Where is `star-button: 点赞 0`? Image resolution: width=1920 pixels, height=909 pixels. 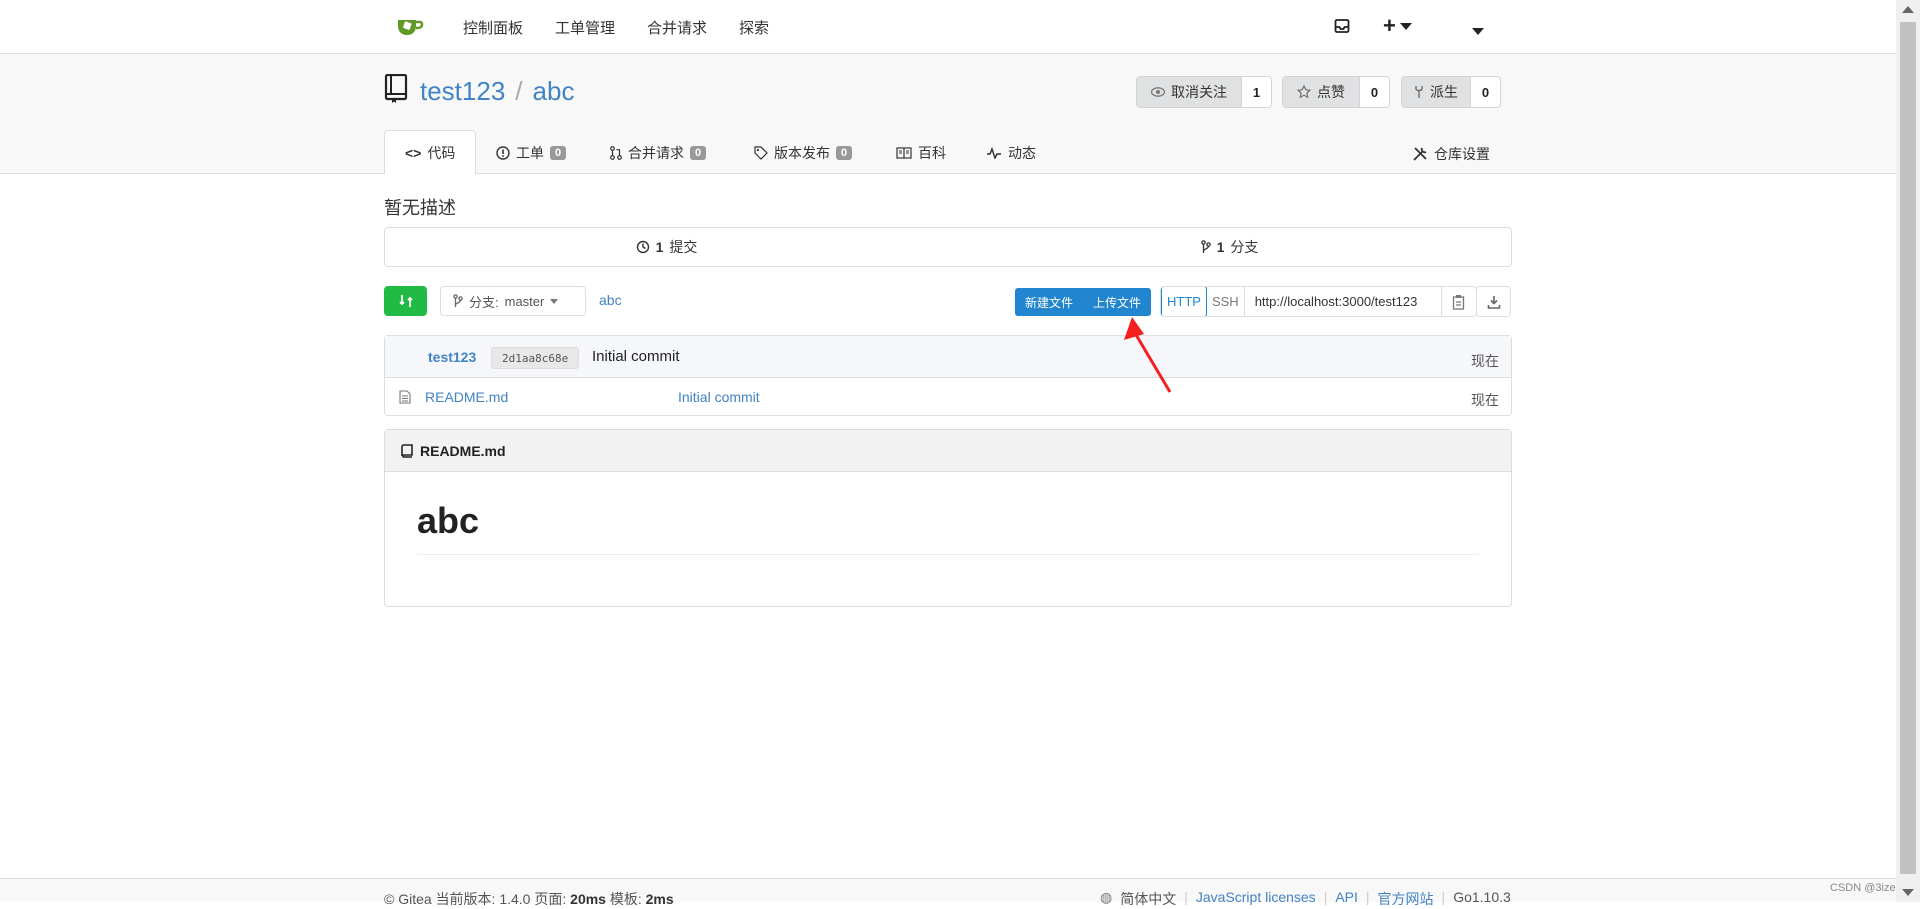
star-button: 点赞 0 is located at coordinates (1336, 92).